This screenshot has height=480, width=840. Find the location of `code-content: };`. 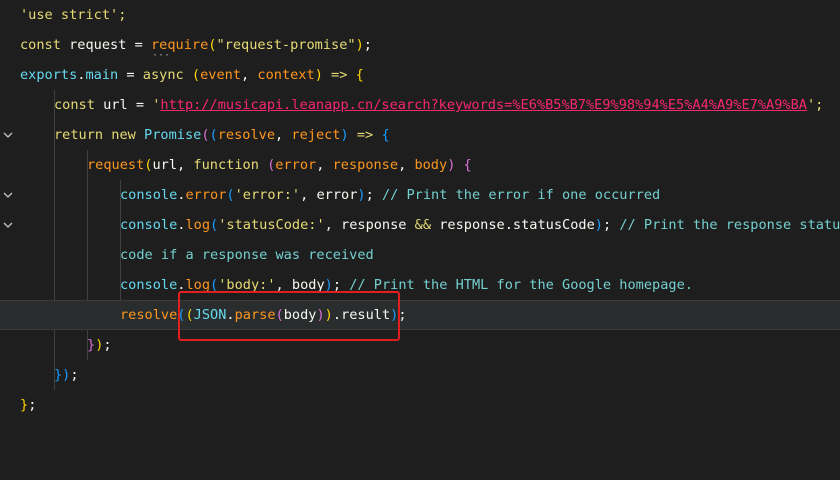

code-content: }; is located at coordinates (28, 405).